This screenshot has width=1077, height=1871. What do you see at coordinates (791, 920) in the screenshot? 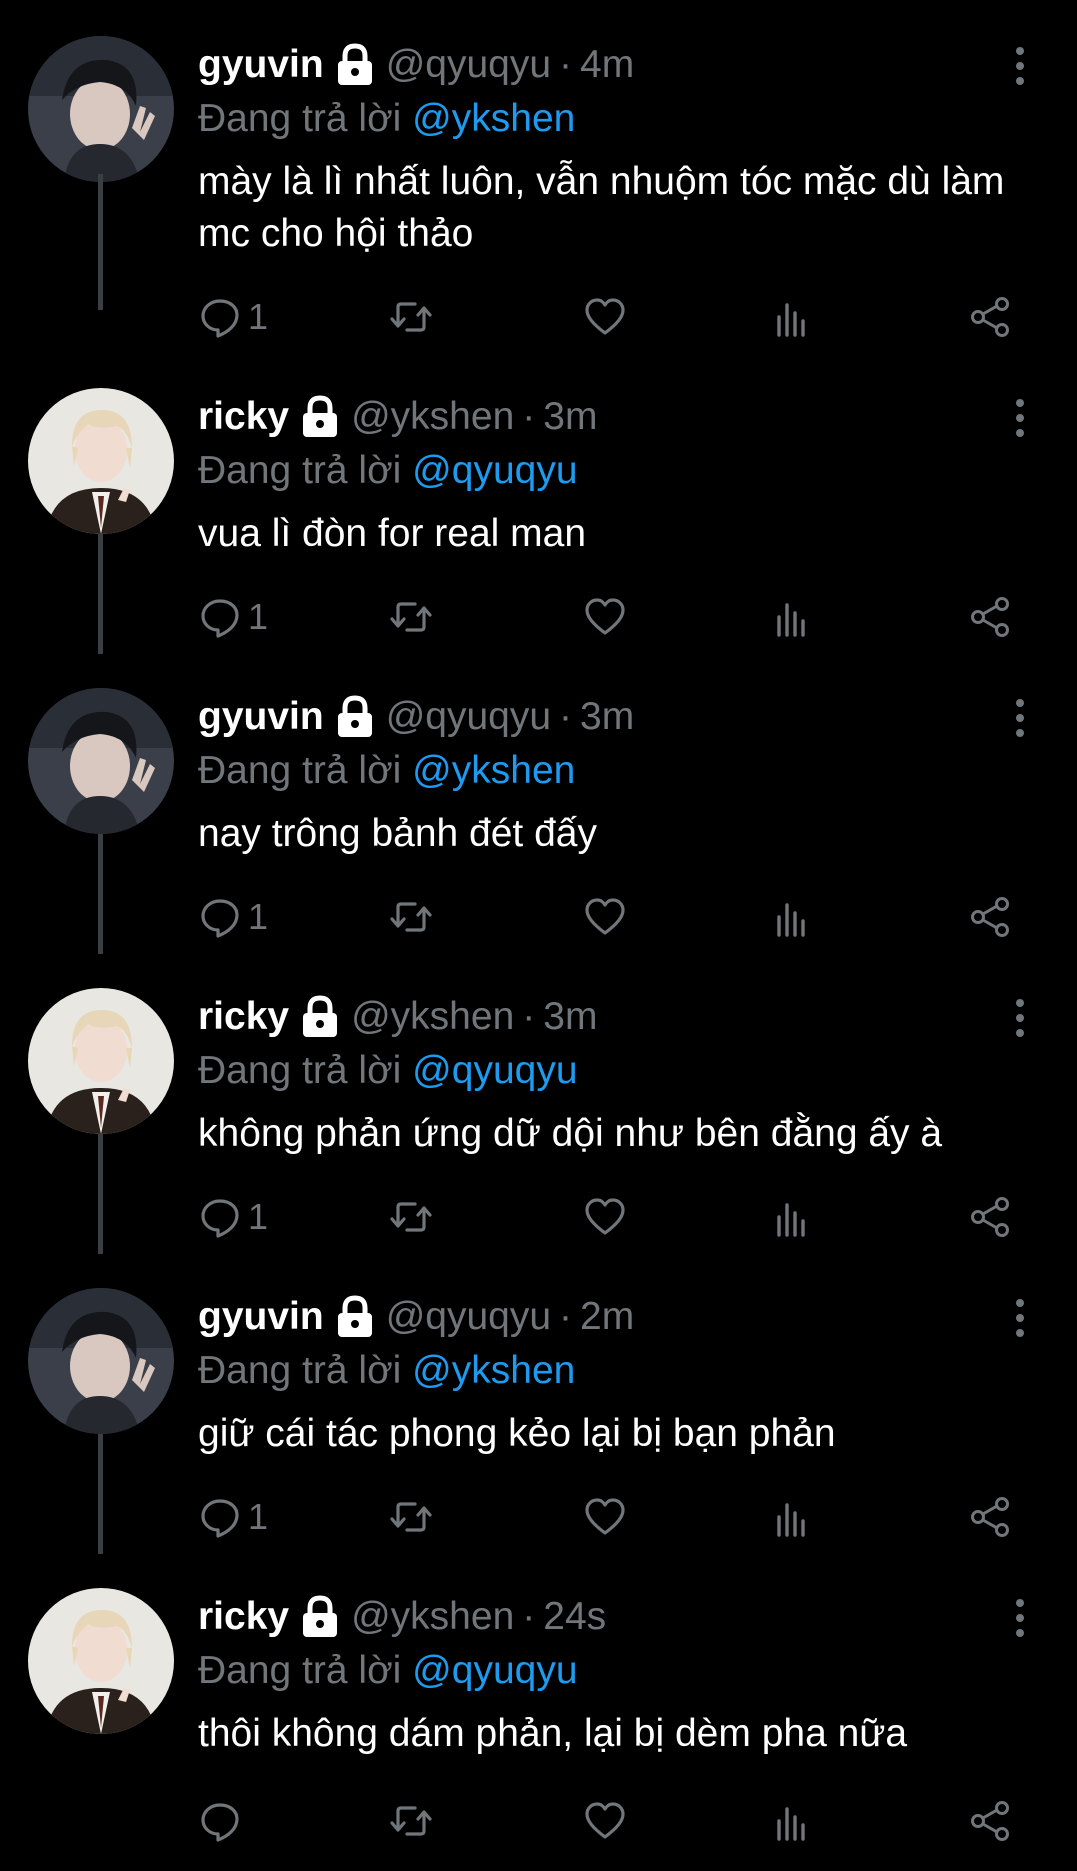
I see `views-icon` at bounding box center [791, 920].